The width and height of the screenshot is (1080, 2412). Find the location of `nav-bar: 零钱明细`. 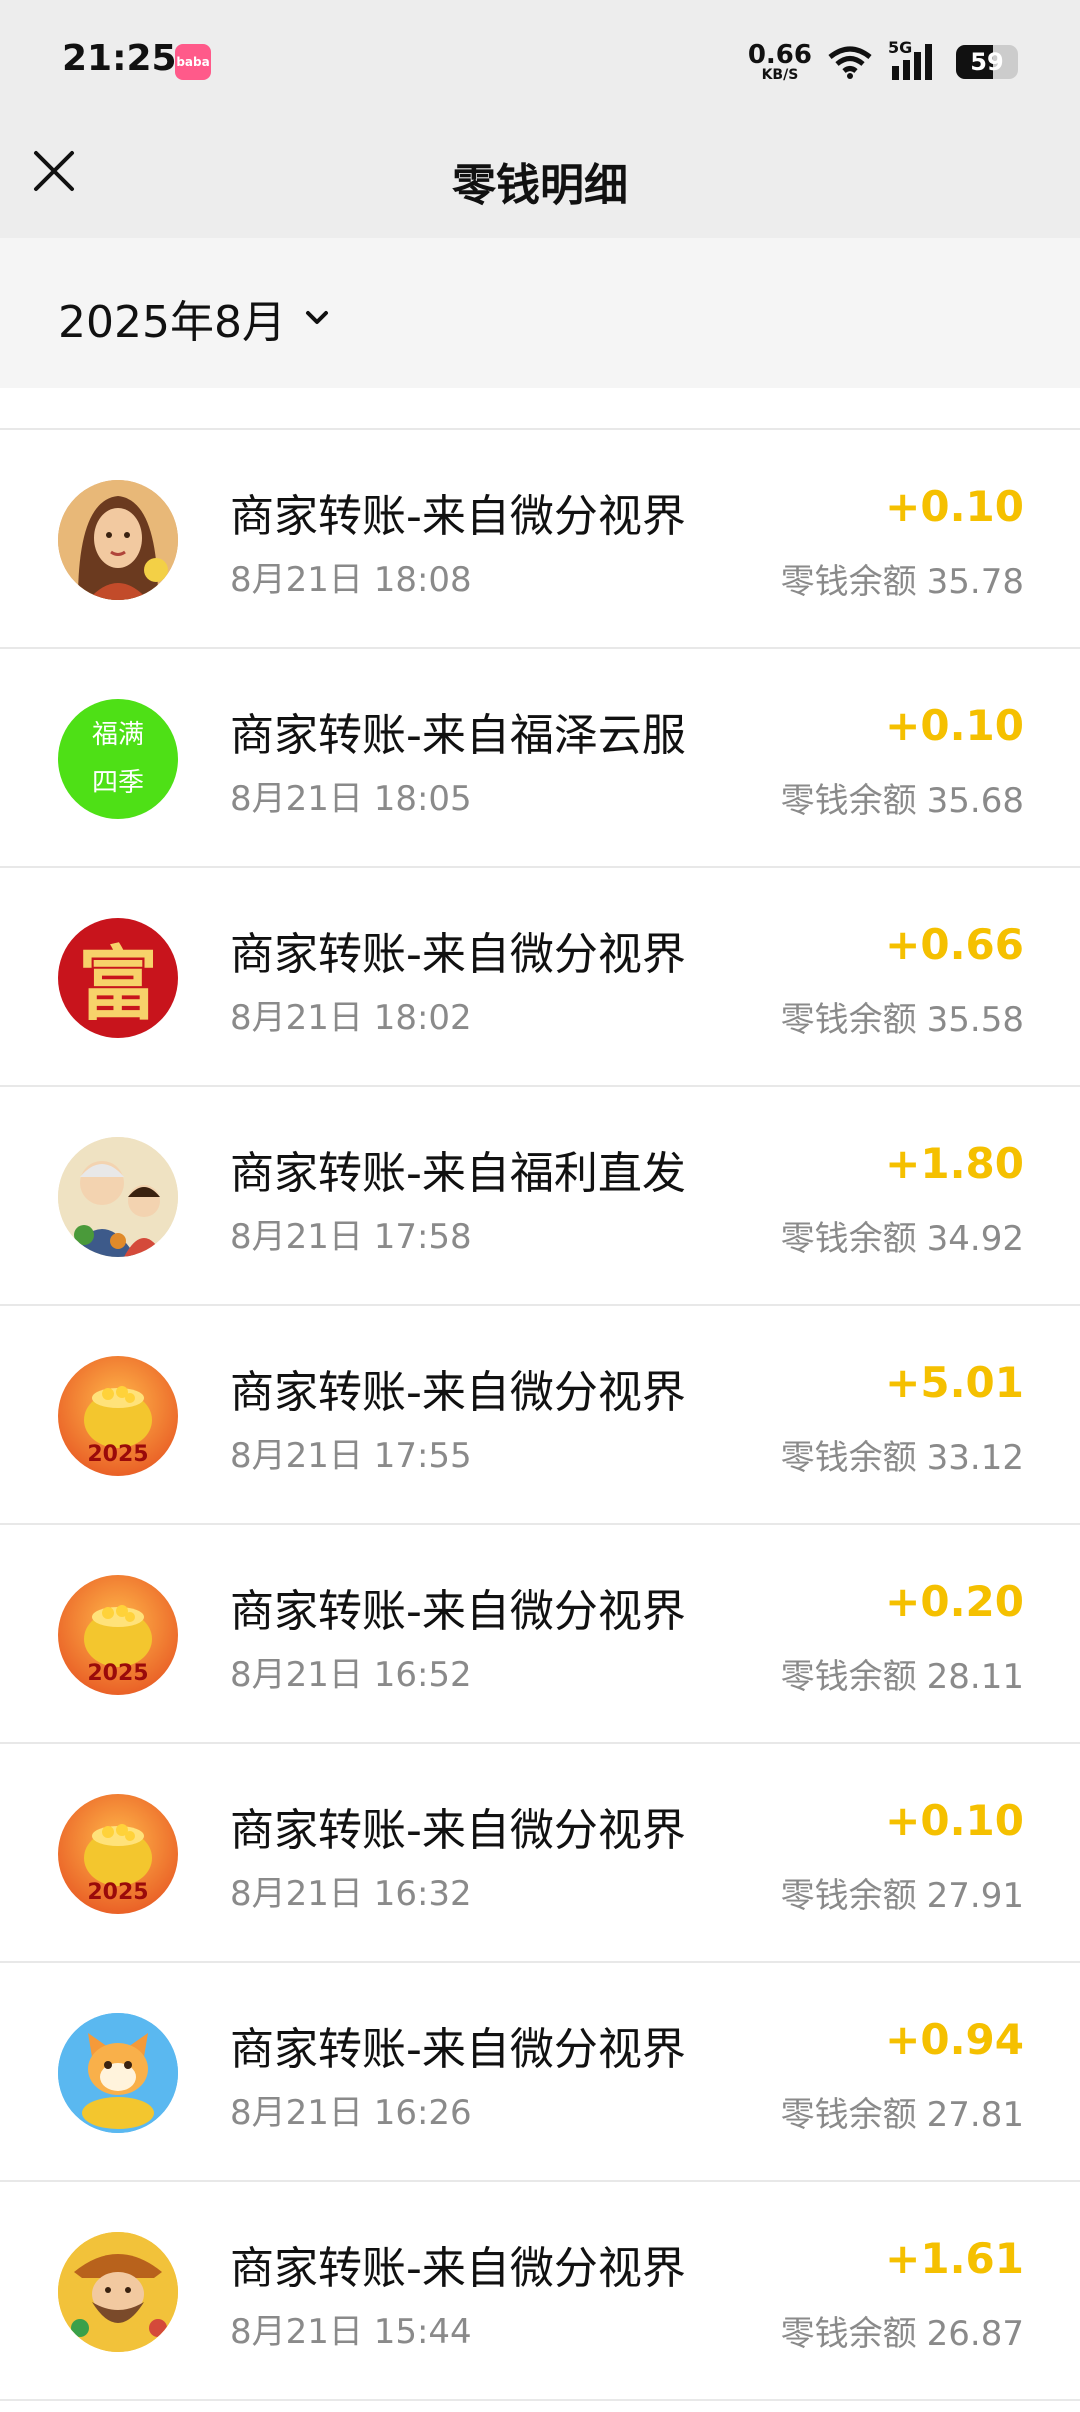

nav-bar: 零钱明细 is located at coordinates (540, 181).